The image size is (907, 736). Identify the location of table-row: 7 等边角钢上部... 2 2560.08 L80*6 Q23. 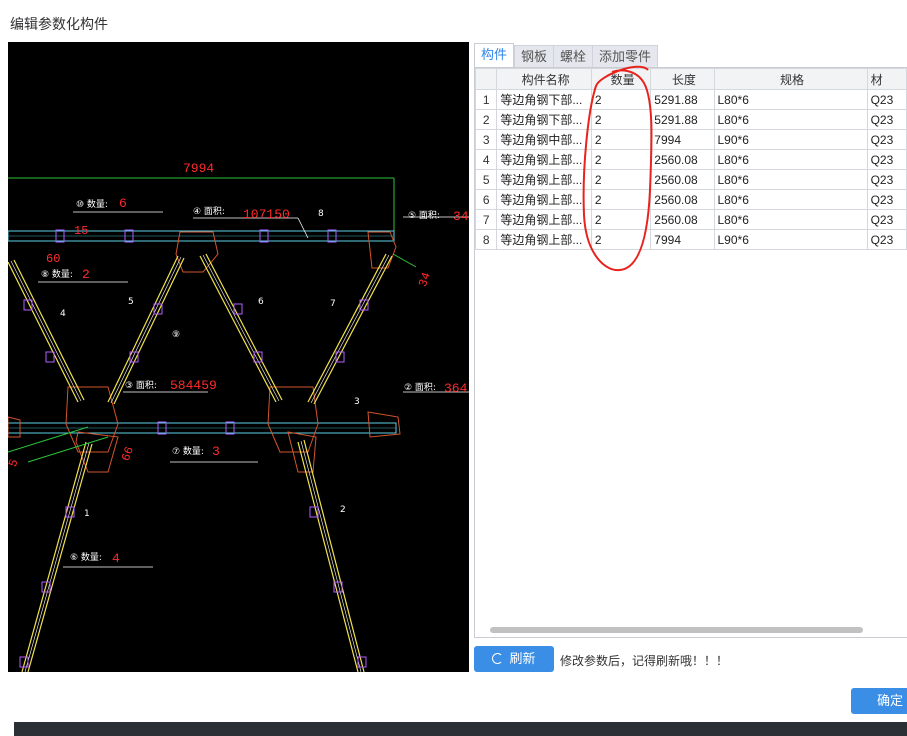
(691, 219).